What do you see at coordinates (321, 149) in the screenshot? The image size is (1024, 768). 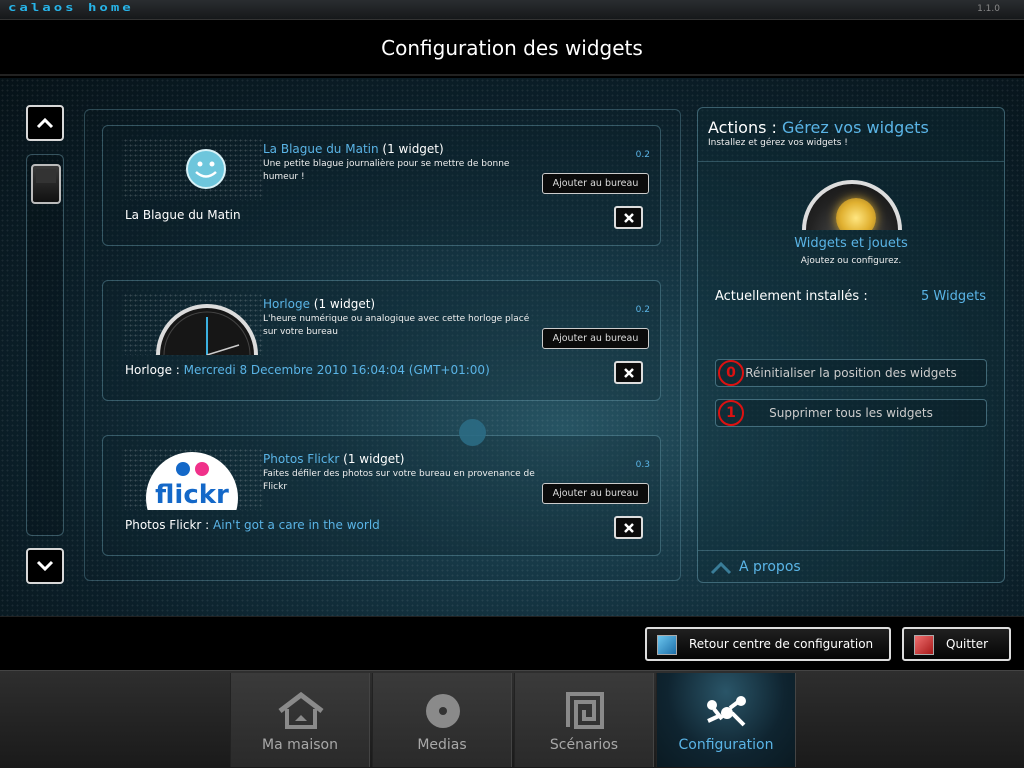 I see `widget-name-link: La Blague du Matin` at bounding box center [321, 149].